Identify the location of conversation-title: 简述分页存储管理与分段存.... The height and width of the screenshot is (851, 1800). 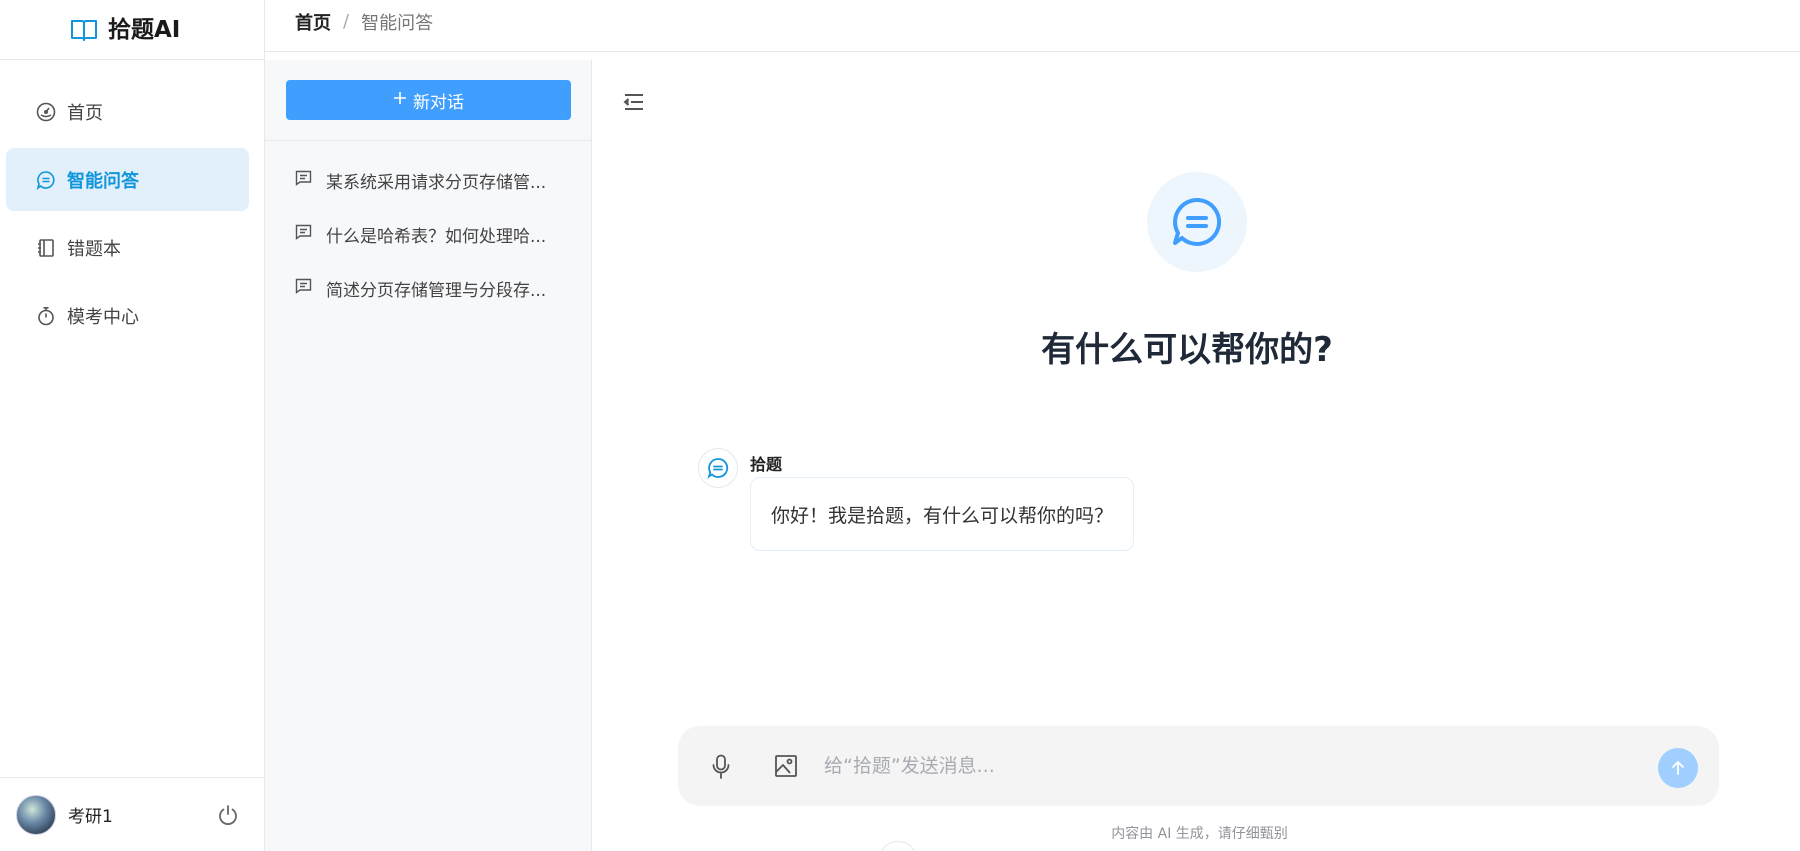
(436, 290).